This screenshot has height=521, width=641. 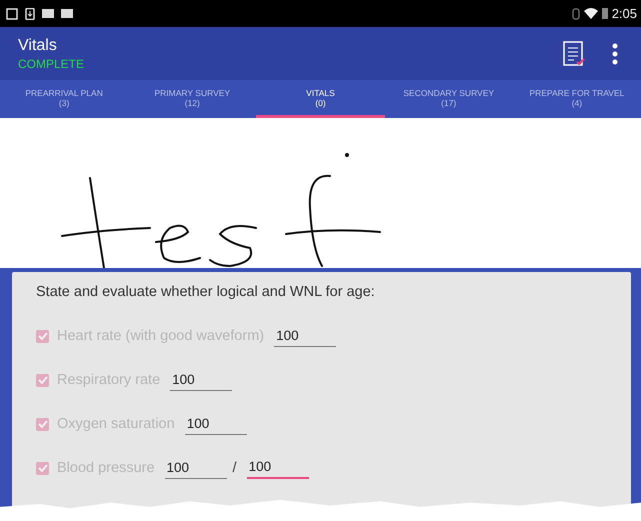 I want to click on image-icon, so click(x=12, y=14).